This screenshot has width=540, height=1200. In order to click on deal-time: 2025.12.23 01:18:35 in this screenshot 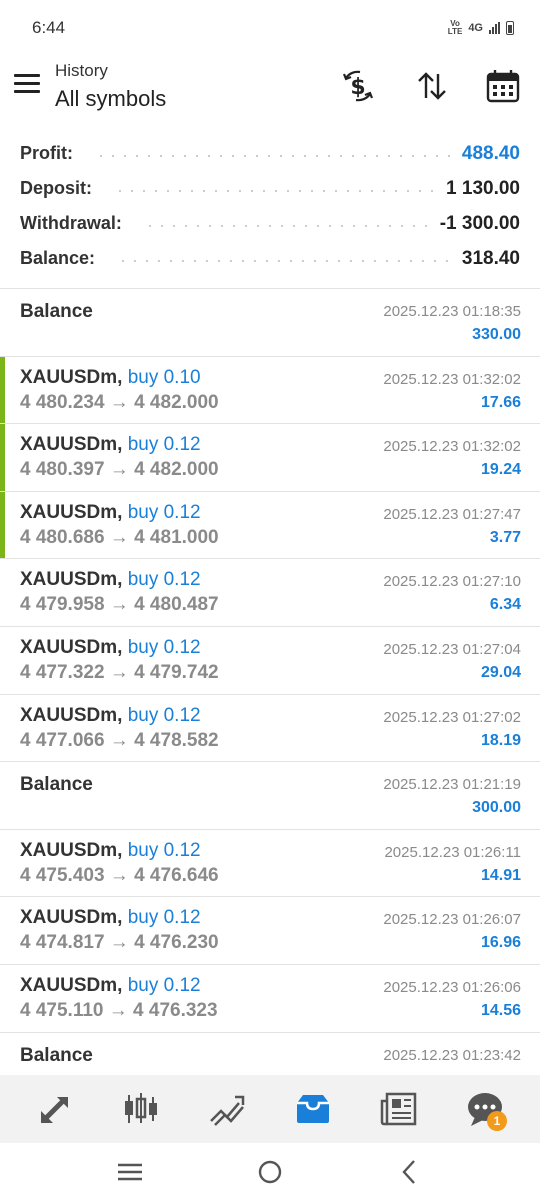, I will do `click(452, 311)`.